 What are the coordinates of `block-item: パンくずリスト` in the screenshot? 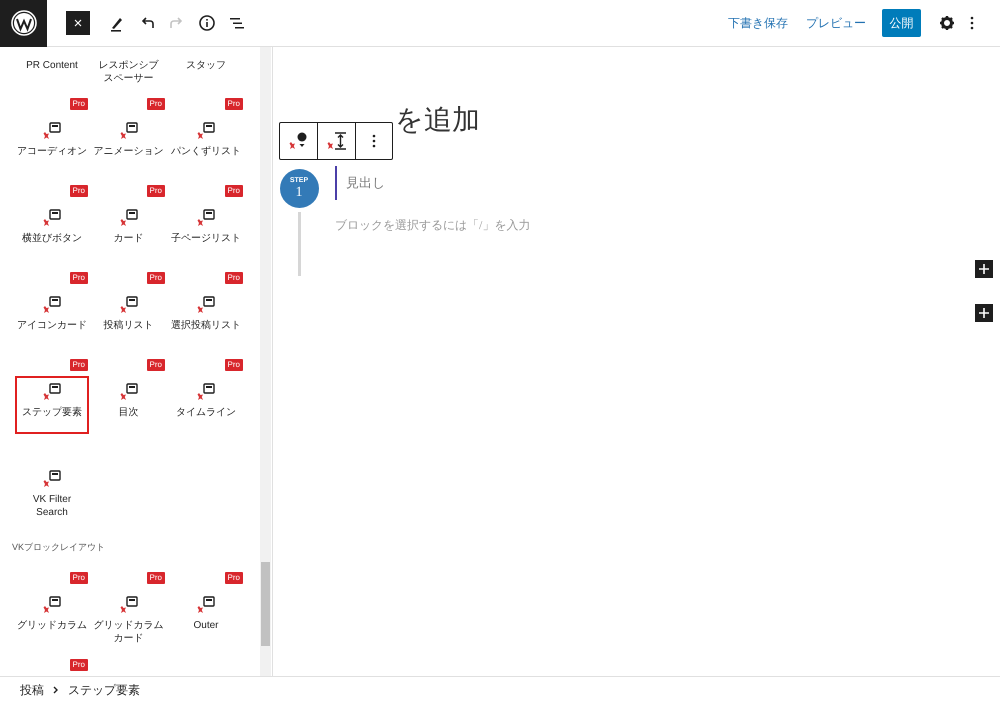 It's located at (206, 144).